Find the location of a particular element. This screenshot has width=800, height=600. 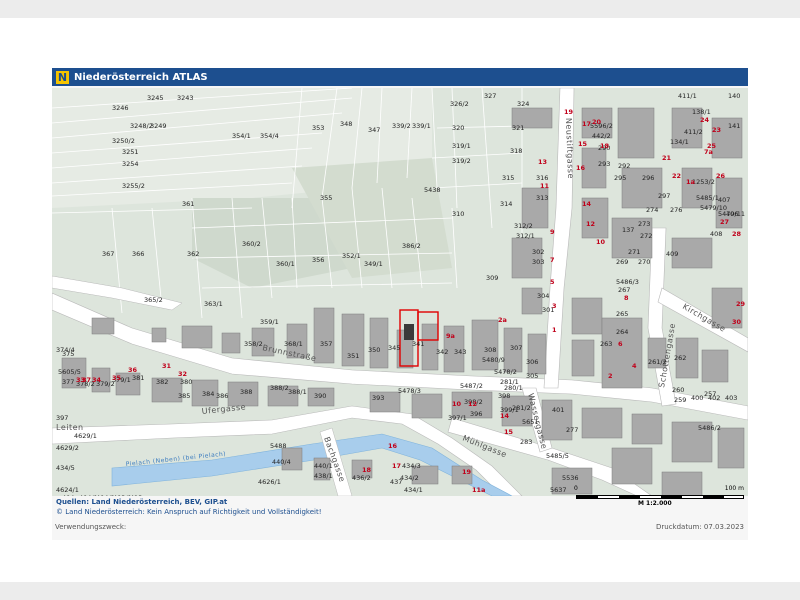

parcel-number-label: 308 is located at coordinates (490, 350).